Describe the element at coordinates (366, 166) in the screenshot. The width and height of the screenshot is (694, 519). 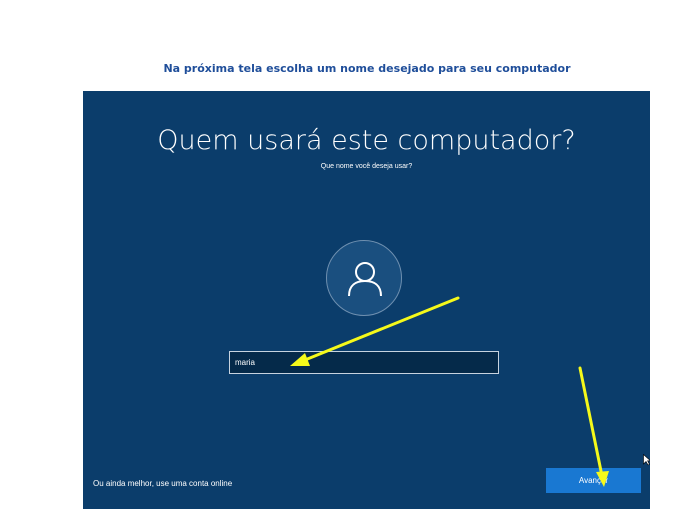
I see `page-subtitle: Que nome você deseja usar?` at that location.